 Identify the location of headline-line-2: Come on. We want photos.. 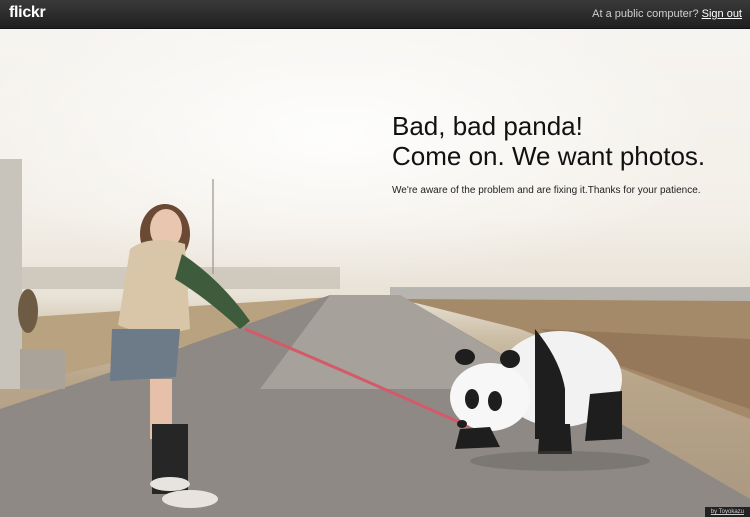
(549, 156).